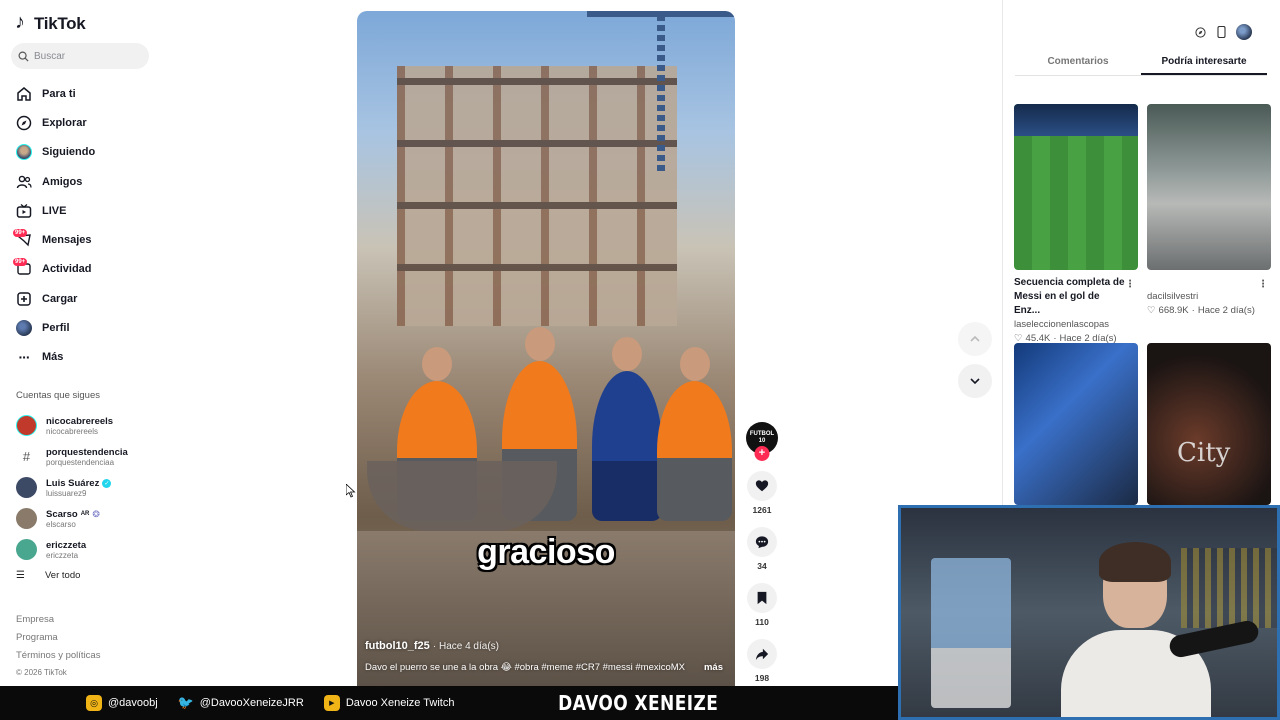 The width and height of the screenshot is (1280, 720). Describe the element at coordinates (59, 93) in the screenshot. I see `nav-label: Para ti` at that location.